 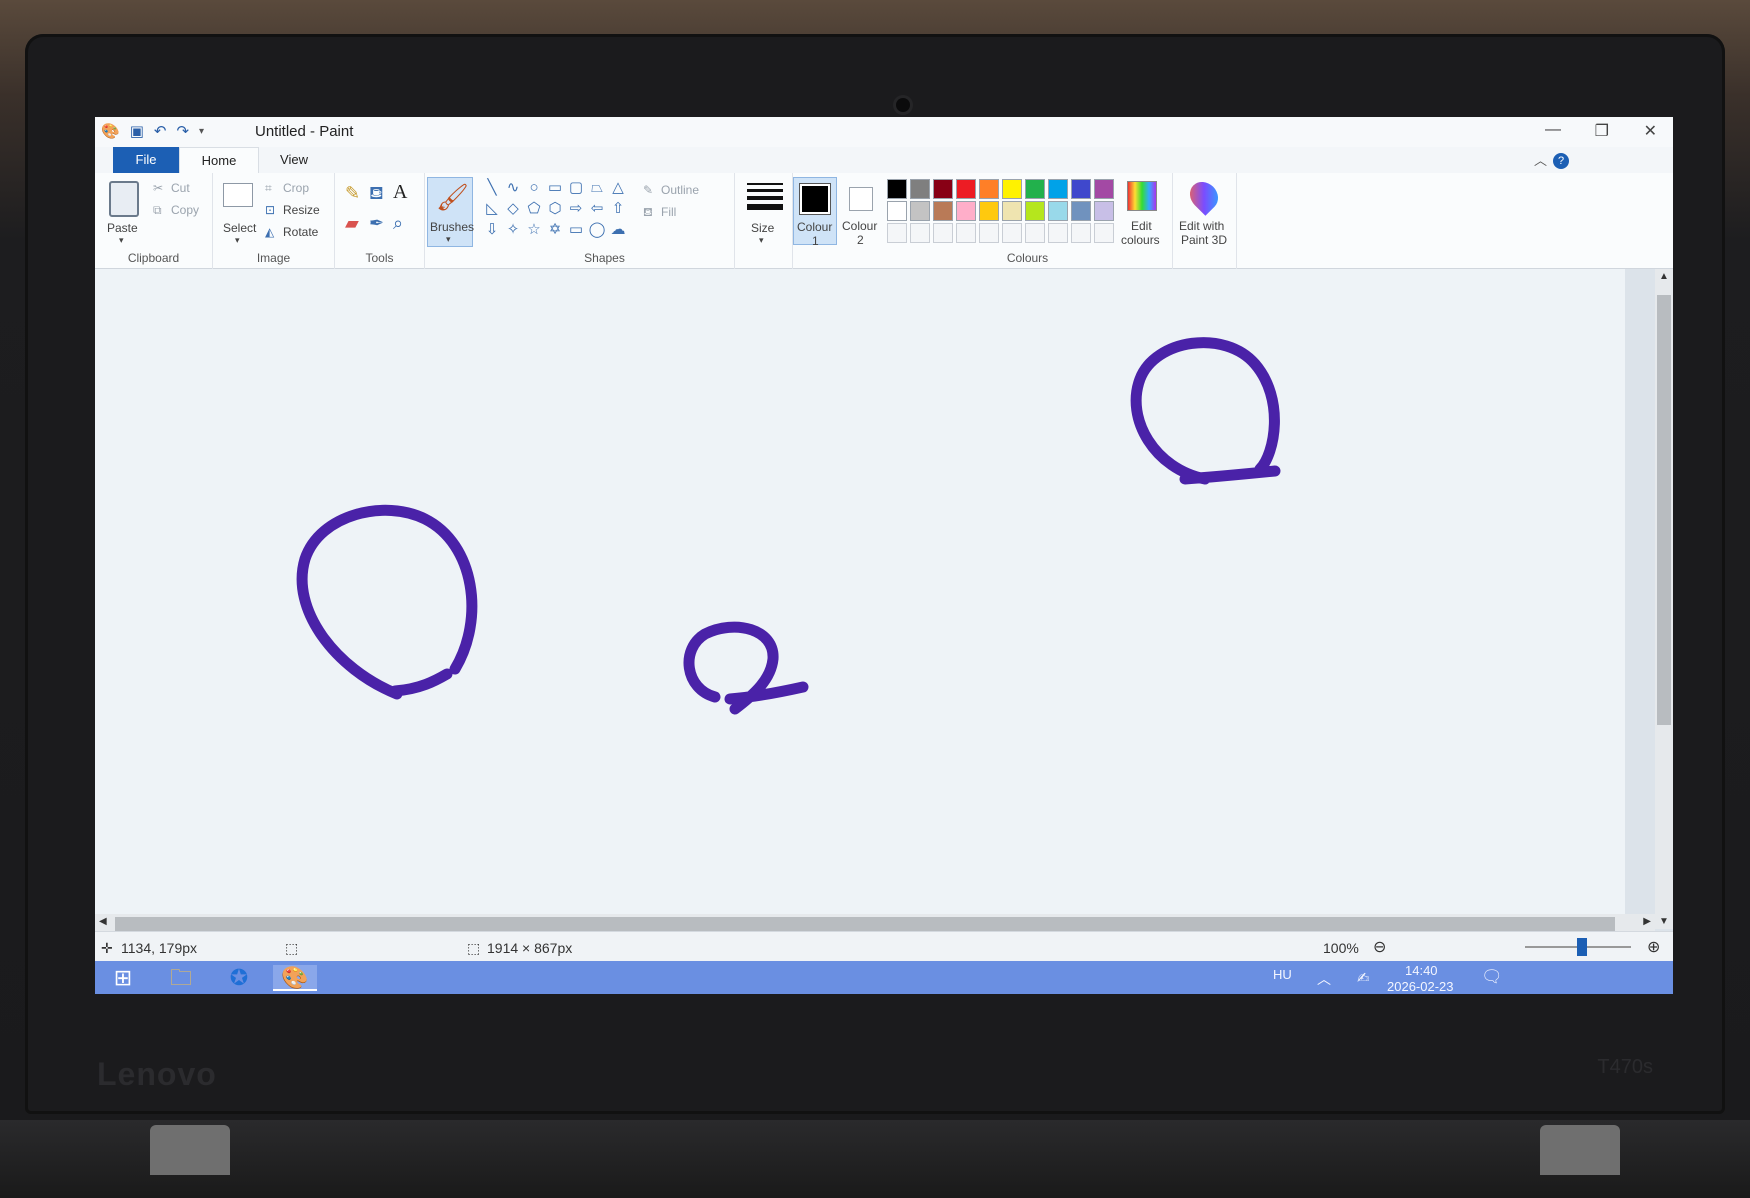 I want to click on minimize-button: —, so click(x=1553, y=130).